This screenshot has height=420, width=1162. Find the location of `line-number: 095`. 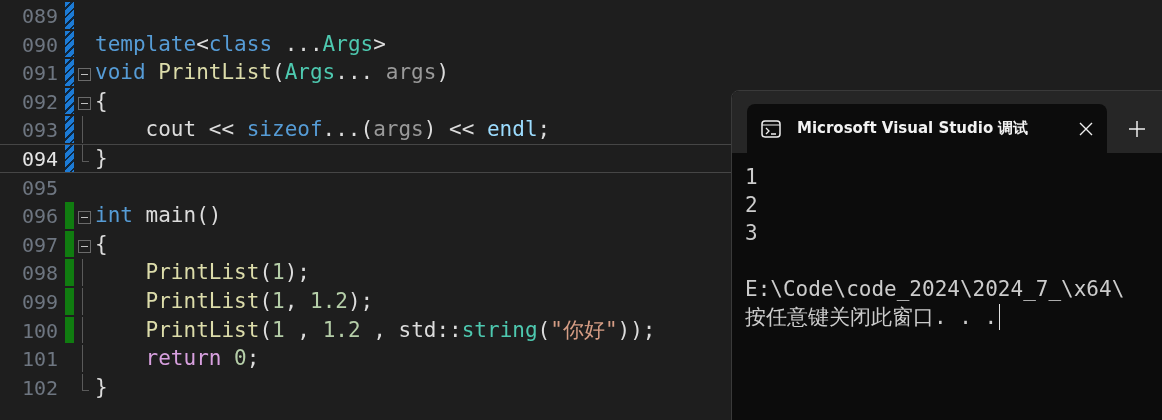

line-number: 095 is located at coordinates (39, 187).